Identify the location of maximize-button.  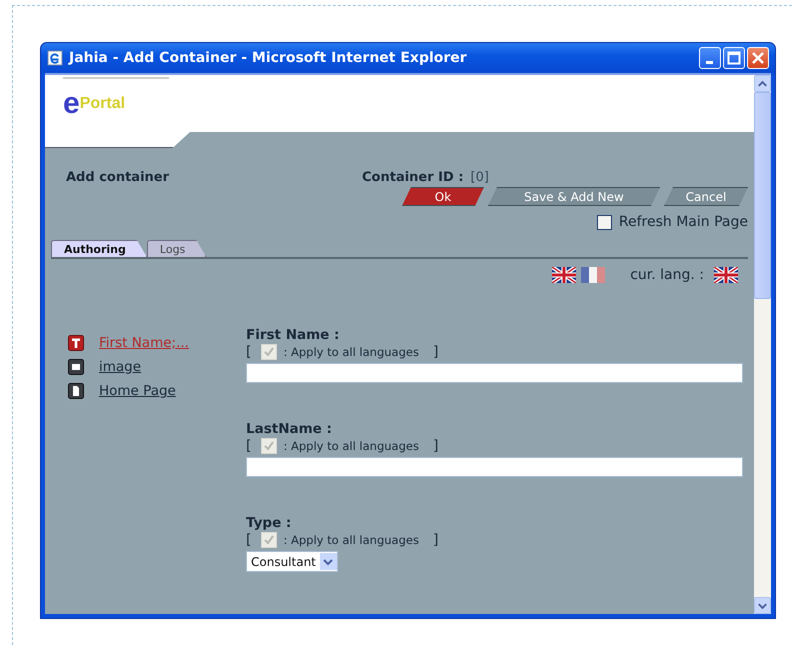
(734, 58).